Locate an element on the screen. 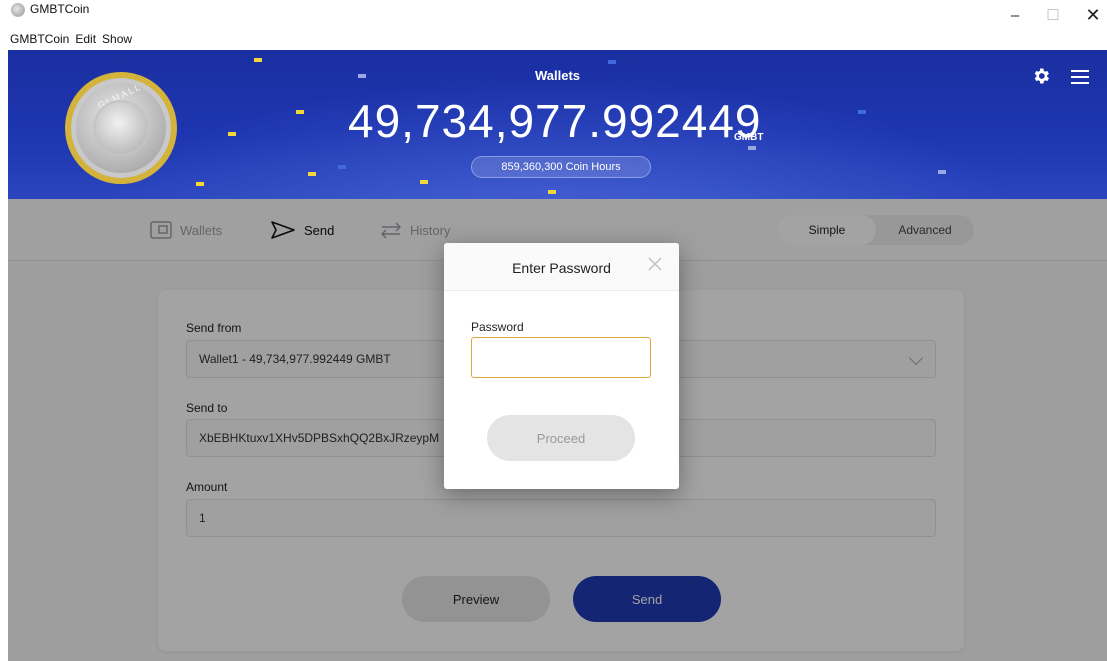 Image resolution: width=1107 pixels, height=661 pixels. coin-logo-center is located at coordinates (121, 128).